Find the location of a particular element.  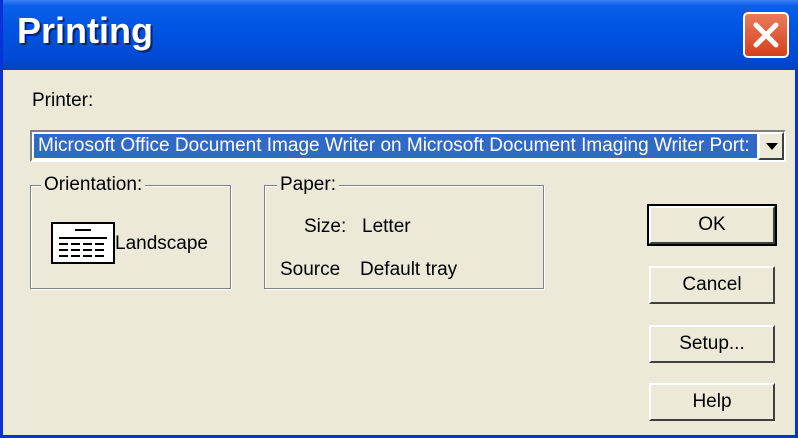

ok-button: OK is located at coordinates (712, 225).